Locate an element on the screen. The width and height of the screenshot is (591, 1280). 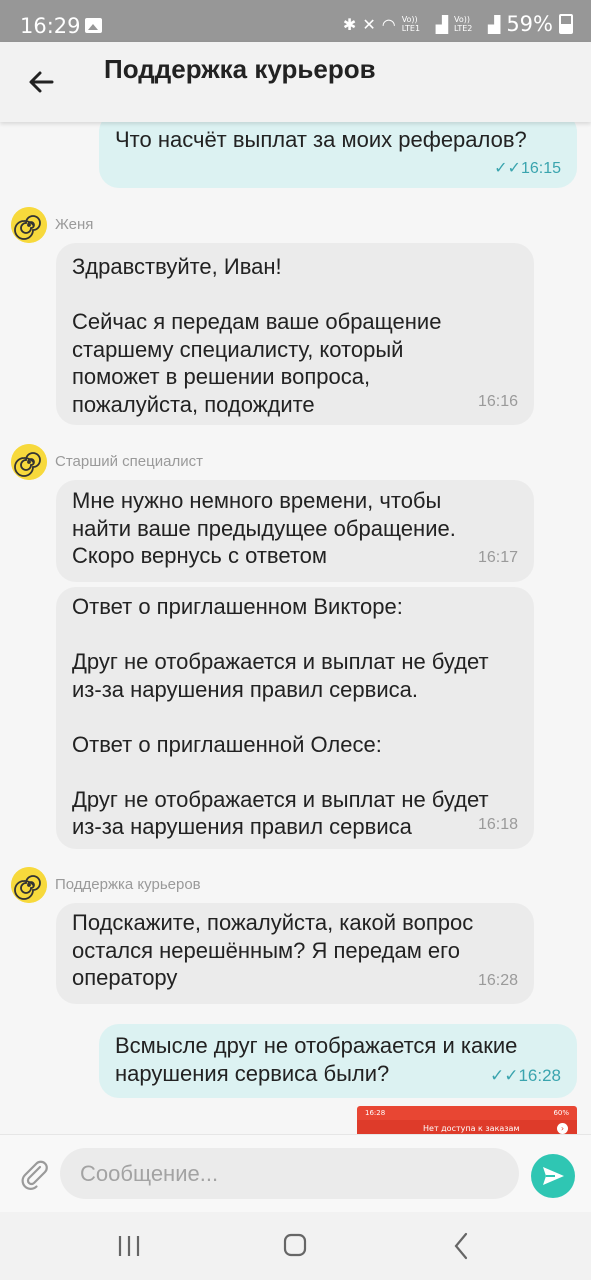
message-time: 16:16 is located at coordinates (497, 401).